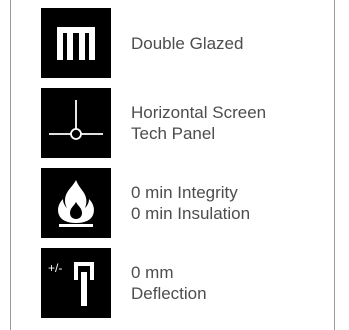  Describe the element at coordinates (191, 213) in the screenshot. I see `spec-line: 0 min Insulation` at that location.